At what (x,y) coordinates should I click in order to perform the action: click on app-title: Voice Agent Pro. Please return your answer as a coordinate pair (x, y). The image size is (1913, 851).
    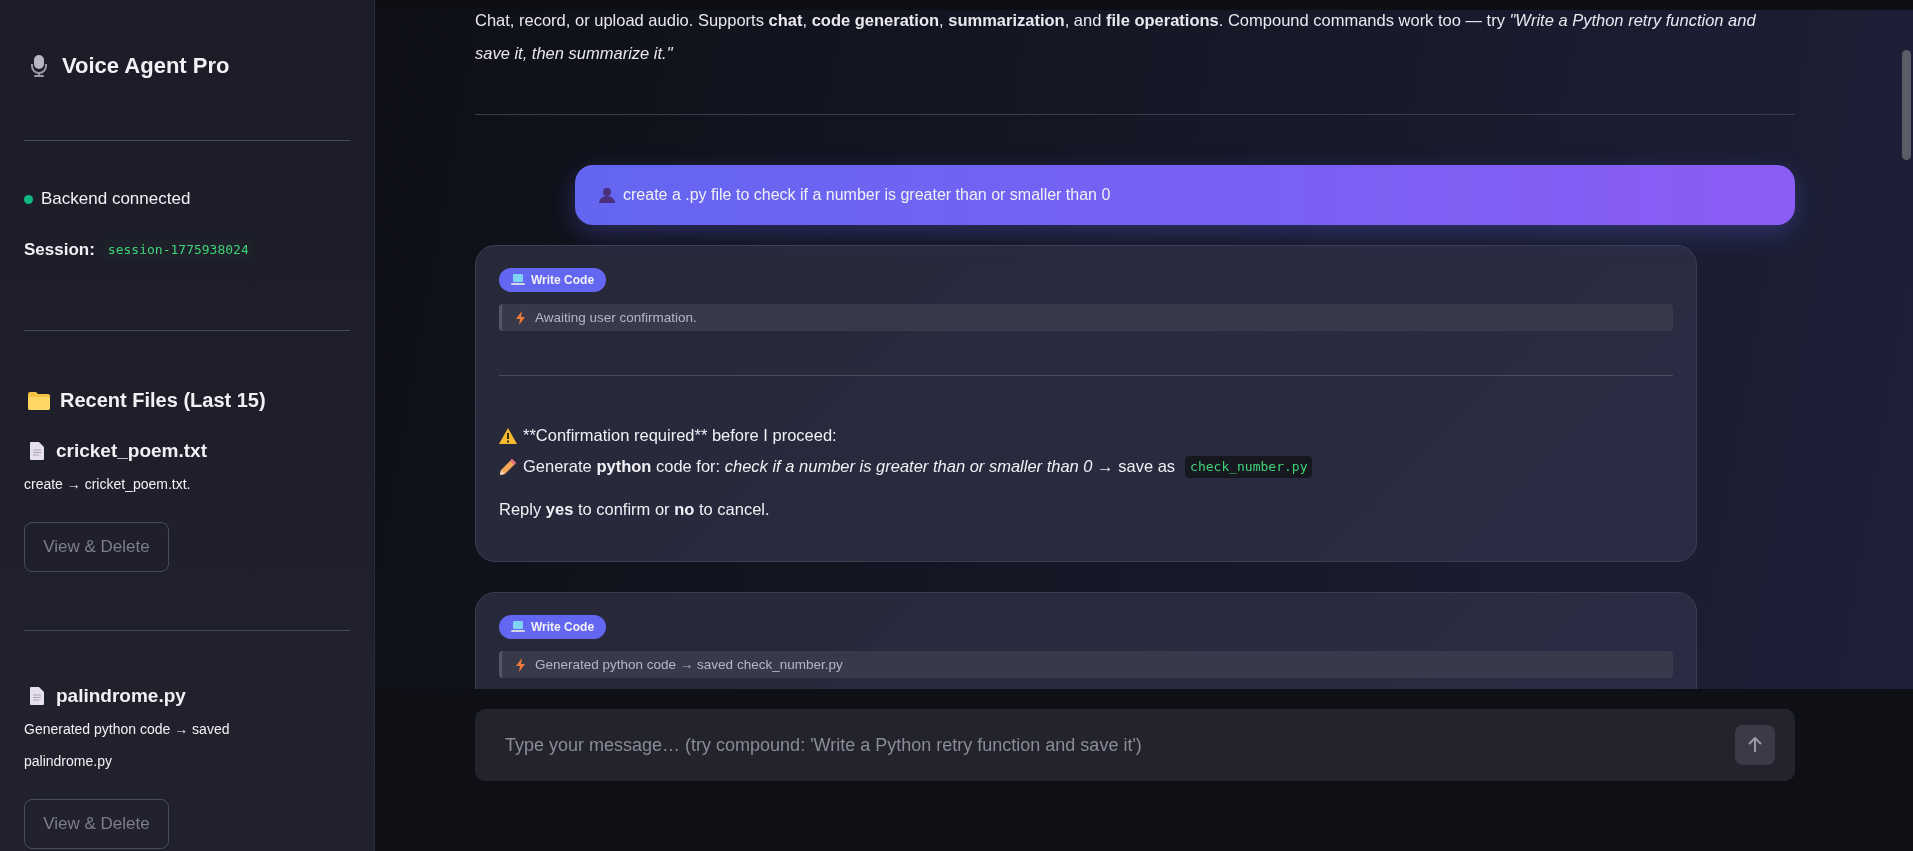
    Looking at the image, I should click on (146, 66).